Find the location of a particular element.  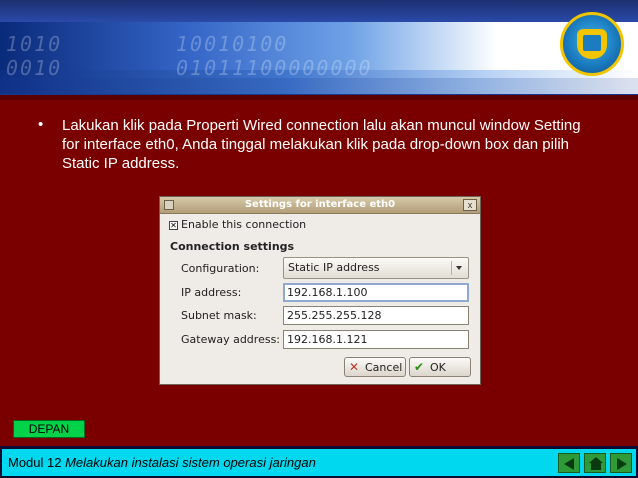

gateway-address-field: 192.168.1.121 is located at coordinates (376, 339).